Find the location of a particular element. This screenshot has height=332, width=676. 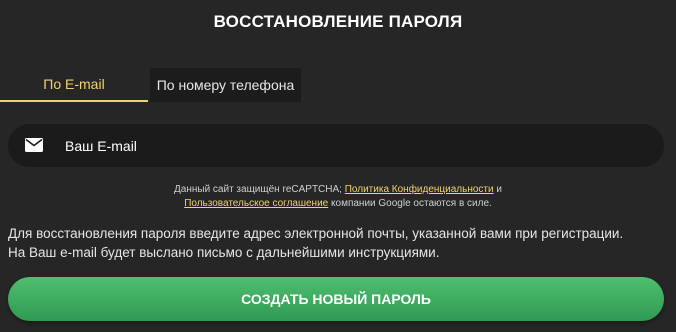

terms-link: Пользовательское соглашение is located at coordinates (256, 203).